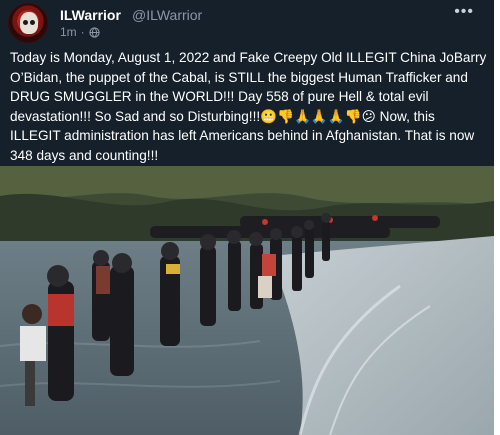 This screenshot has height=435, width=500. What do you see at coordinates (68, 32) in the screenshot?
I see `post-time: 1m` at bounding box center [68, 32].